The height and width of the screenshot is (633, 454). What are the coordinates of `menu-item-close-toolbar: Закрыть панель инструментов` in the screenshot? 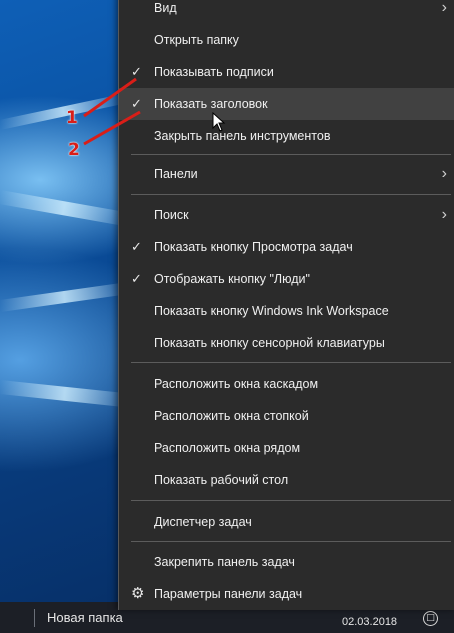 It's located at (286, 136).